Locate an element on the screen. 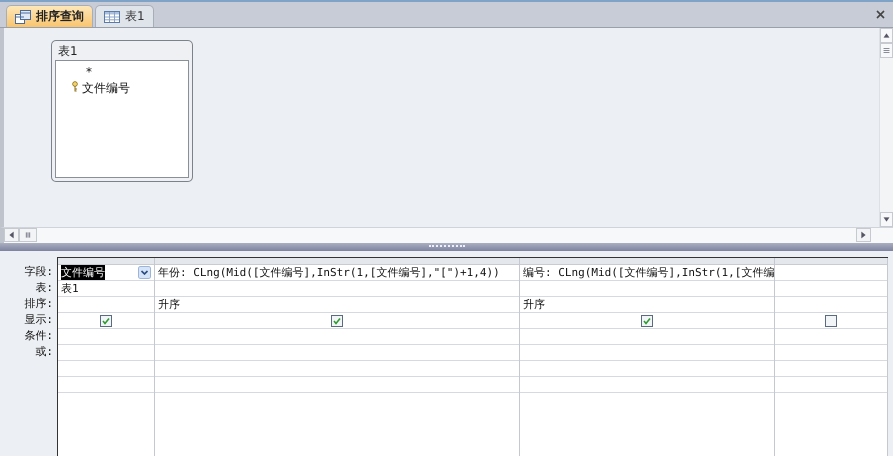 The image size is (893, 456). vertical-scrollbar is located at coordinates (886, 127).